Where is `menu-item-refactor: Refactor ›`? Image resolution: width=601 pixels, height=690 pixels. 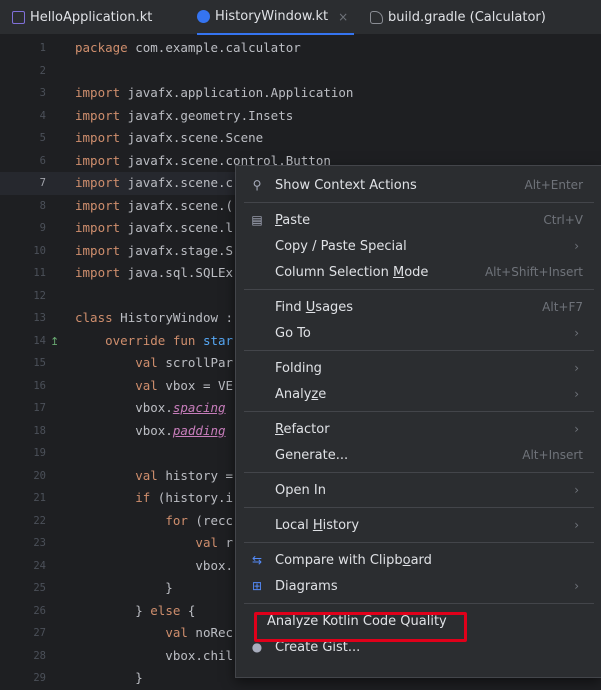 menu-item-refactor: Refactor › is located at coordinates (418, 429).